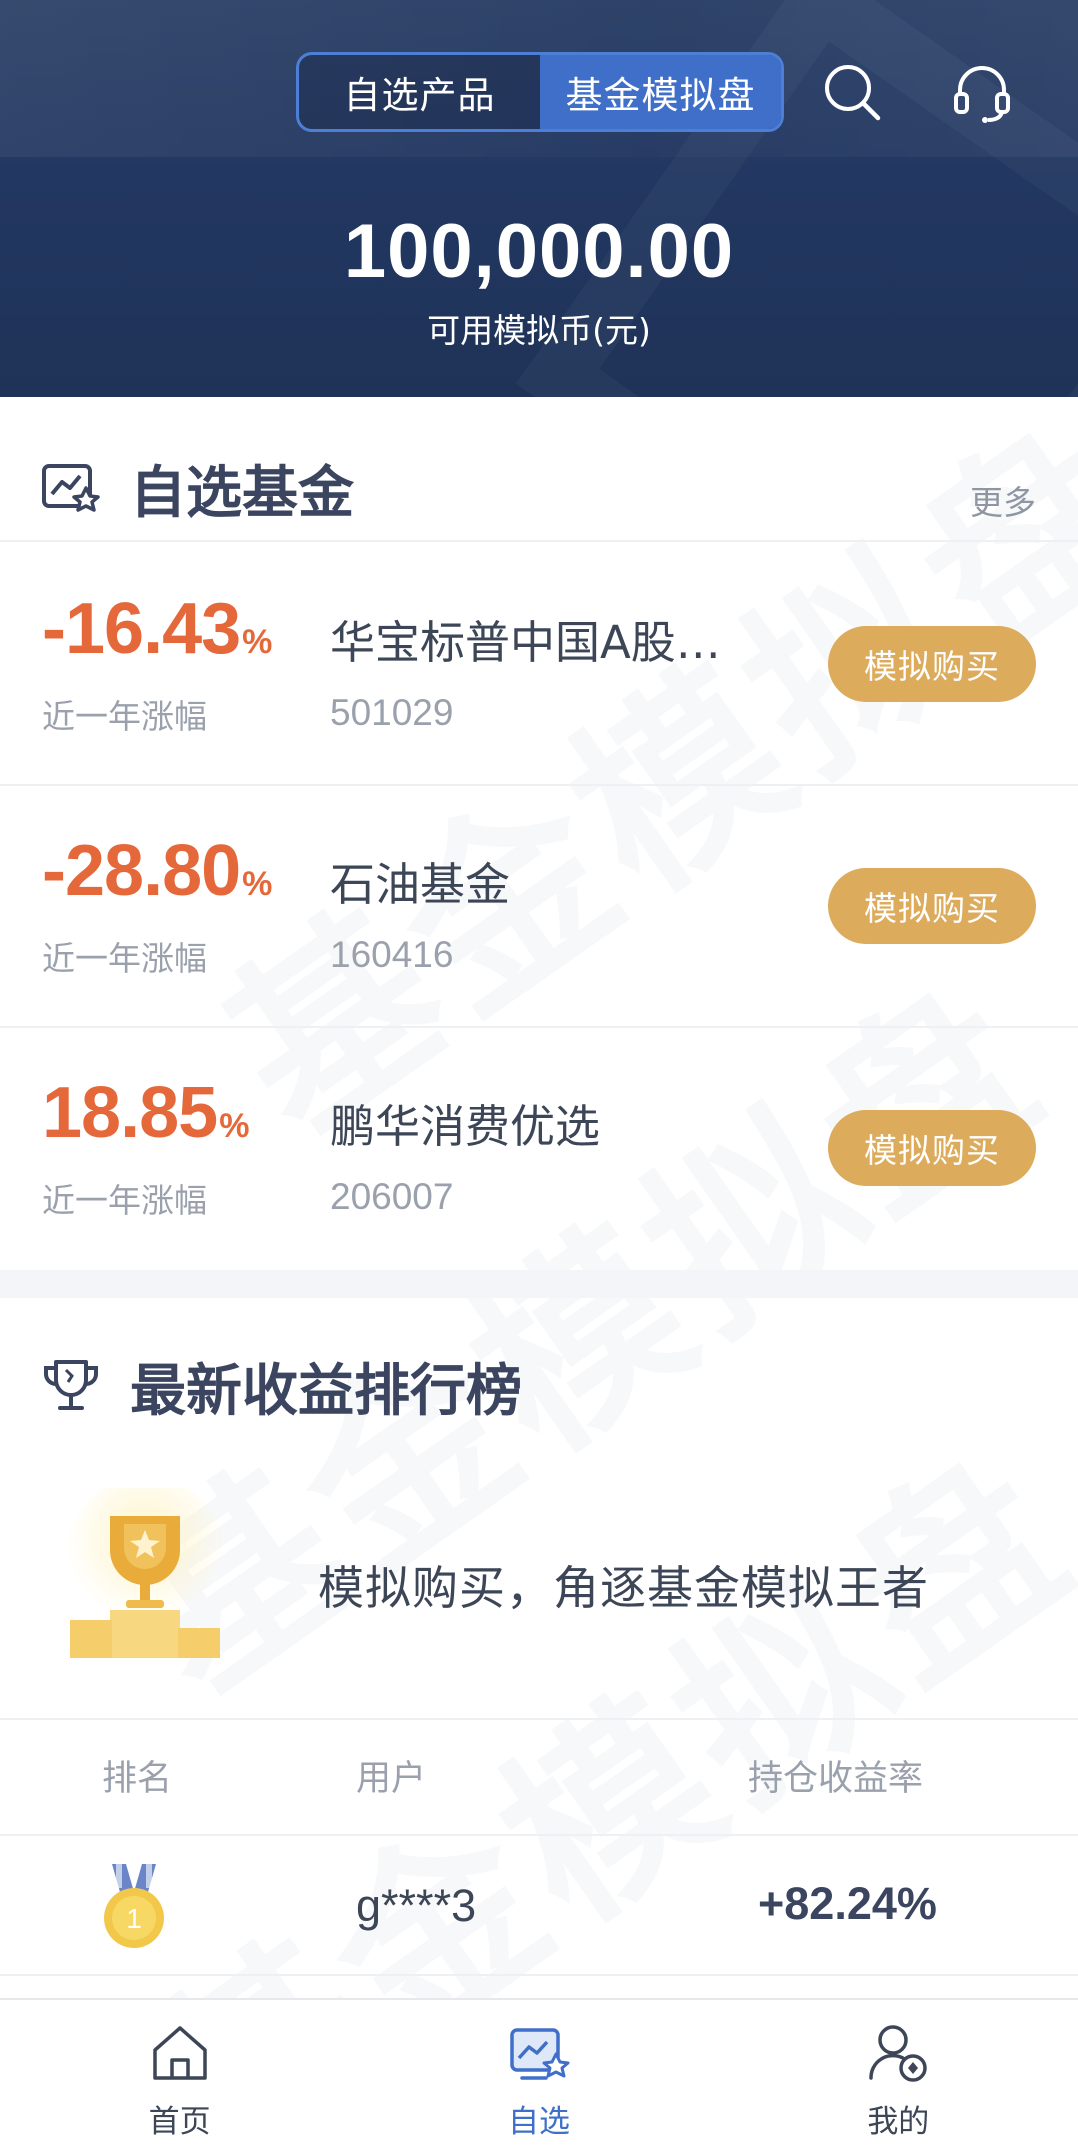  What do you see at coordinates (539, 1284) in the screenshot?
I see `section-separator` at bounding box center [539, 1284].